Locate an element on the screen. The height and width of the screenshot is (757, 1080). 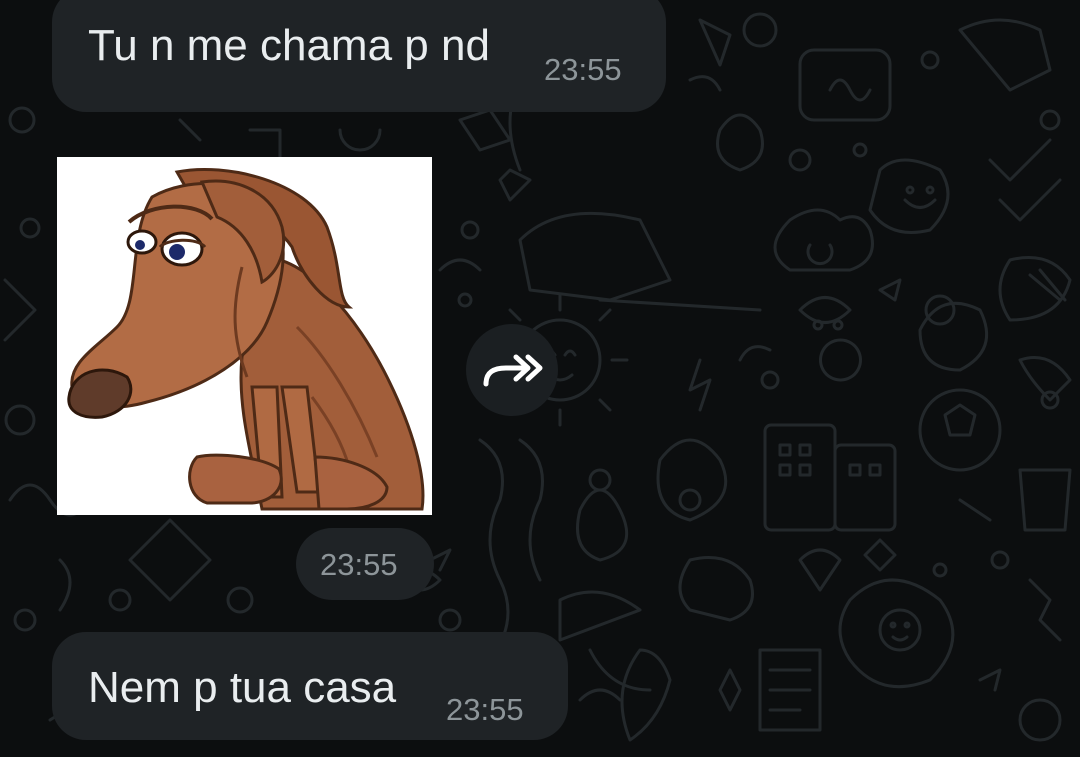
message-bubble-incoming: Tu n me chama p nd 23:55 is located at coordinates (359, 56).